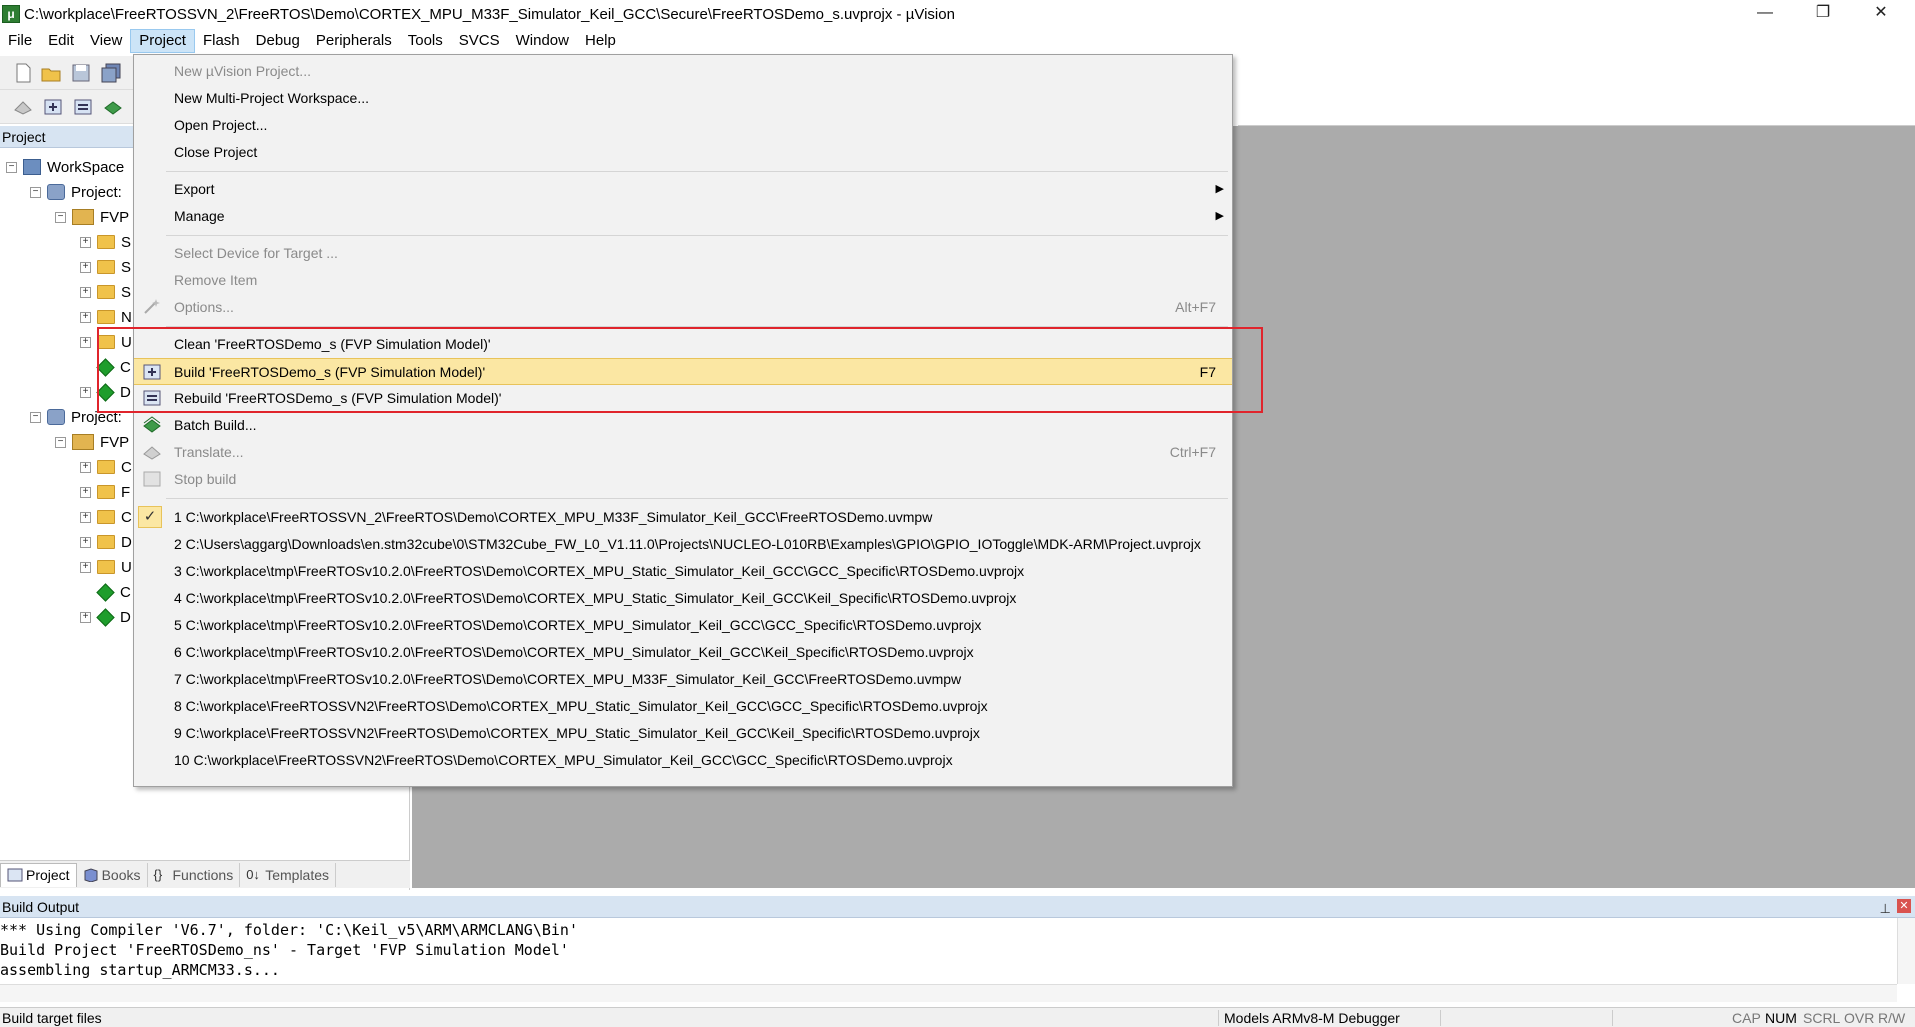 The image size is (1915, 1027). What do you see at coordinates (600, 41) in the screenshot?
I see `menu-help: Help` at bounding box center [600, 41].